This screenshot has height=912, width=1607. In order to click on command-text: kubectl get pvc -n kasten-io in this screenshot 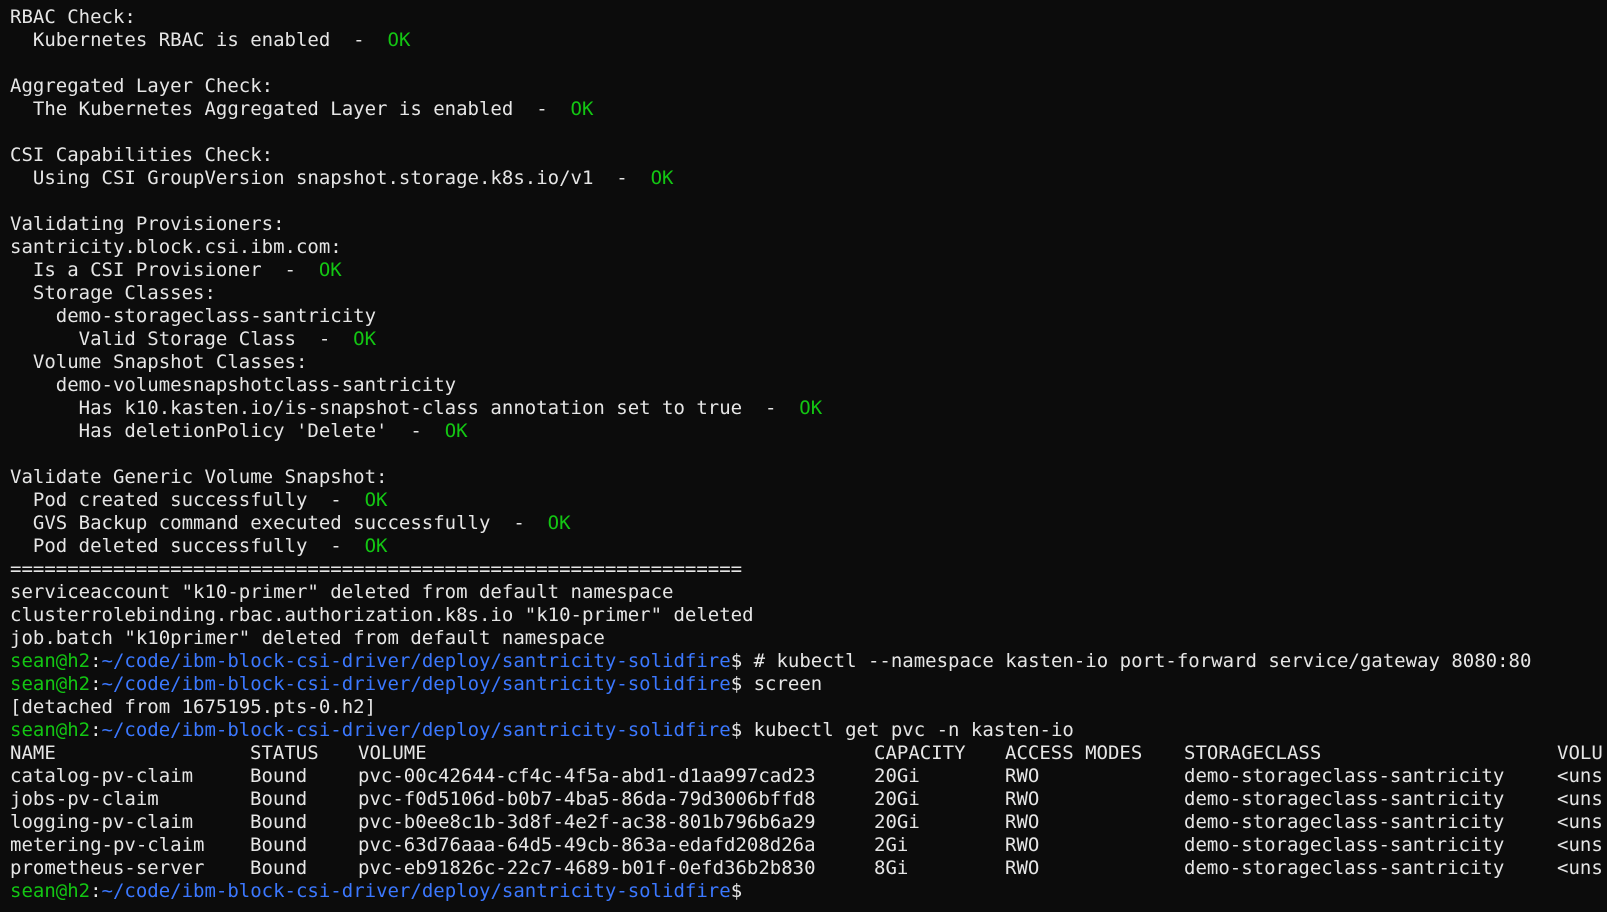, I will do `click(913, 730)`.